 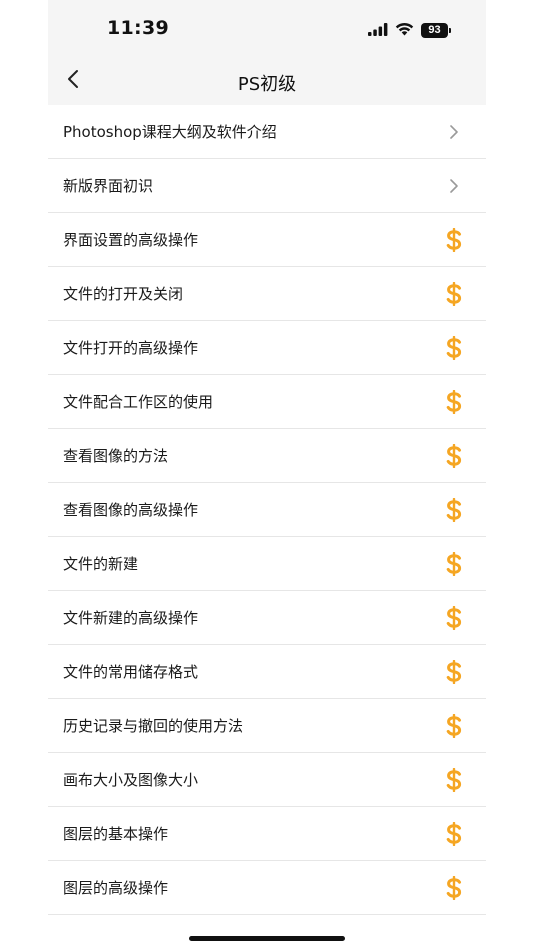 I want to click on lesson-title: 历史记录与撤回的使用方法, so click(x=153, y=726).